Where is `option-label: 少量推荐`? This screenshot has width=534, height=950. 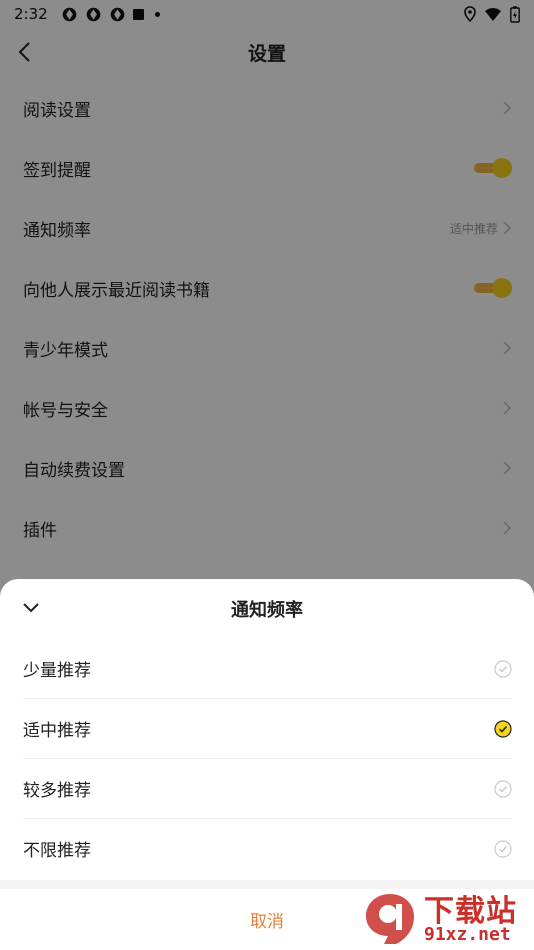 option-label: 少量推荐 is located at coordinates (57, 671).